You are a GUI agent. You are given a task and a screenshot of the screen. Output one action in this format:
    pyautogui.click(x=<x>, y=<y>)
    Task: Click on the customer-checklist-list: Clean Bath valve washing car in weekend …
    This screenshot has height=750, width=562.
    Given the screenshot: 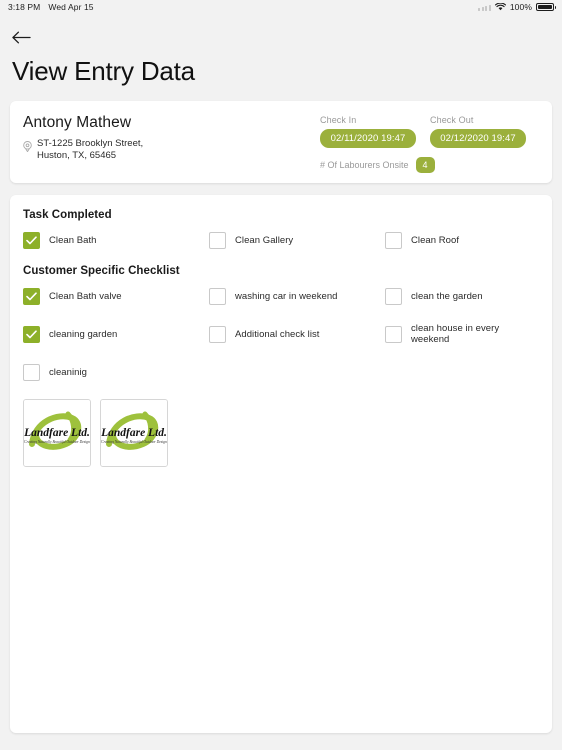 What is the action you would take?
    pyautogui.click(x=281, y=334)
    